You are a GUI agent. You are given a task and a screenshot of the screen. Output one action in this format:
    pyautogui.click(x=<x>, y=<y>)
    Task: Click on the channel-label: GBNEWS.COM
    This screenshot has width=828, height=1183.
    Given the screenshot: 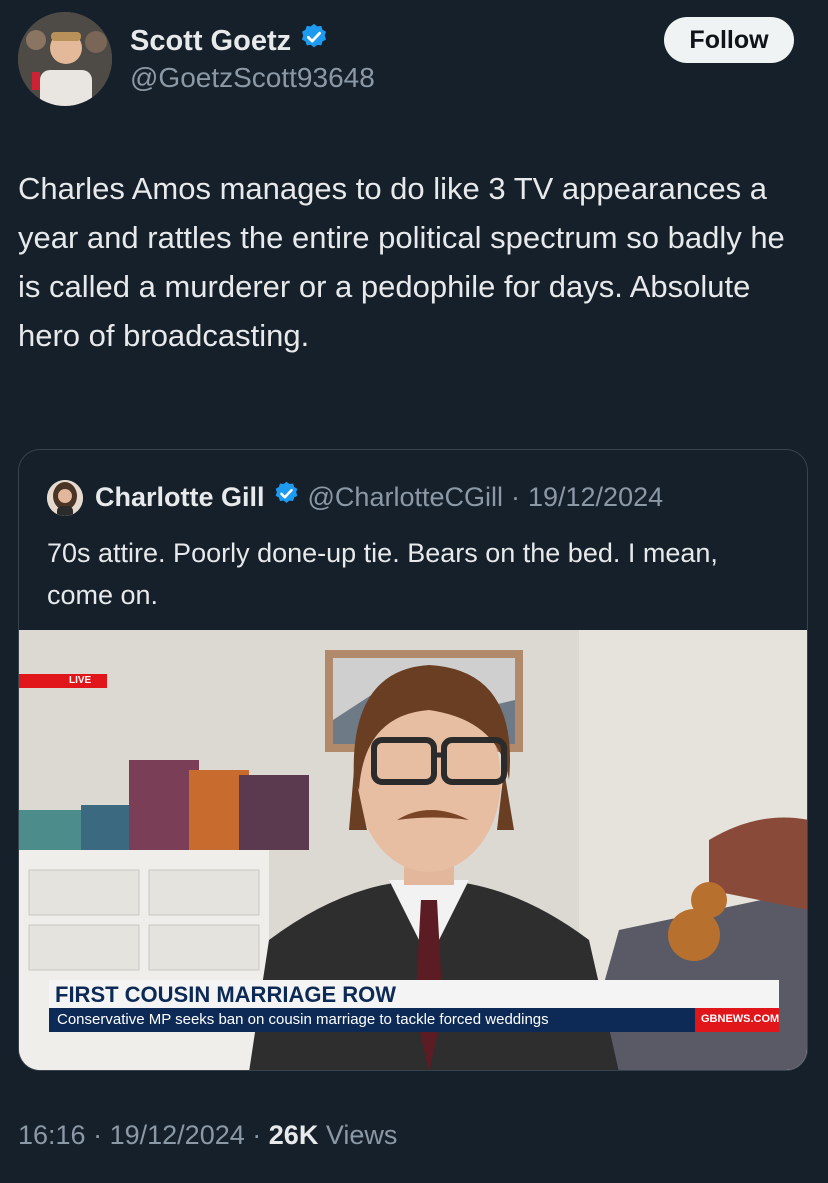 What is the action you would take?
    pyautogui.click(x=740, y=1019)
    